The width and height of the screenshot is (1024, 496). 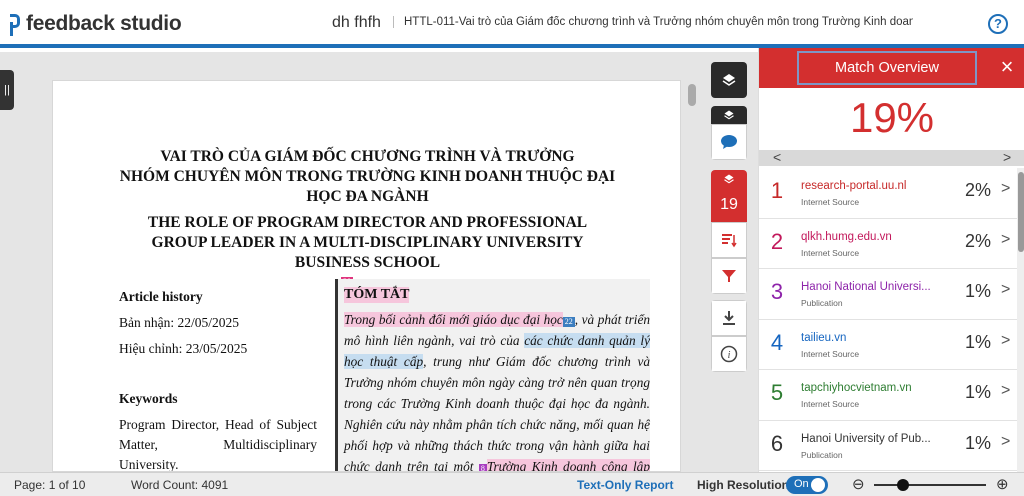 I want to click on toggle-label: On, so click(x=801, y=484).